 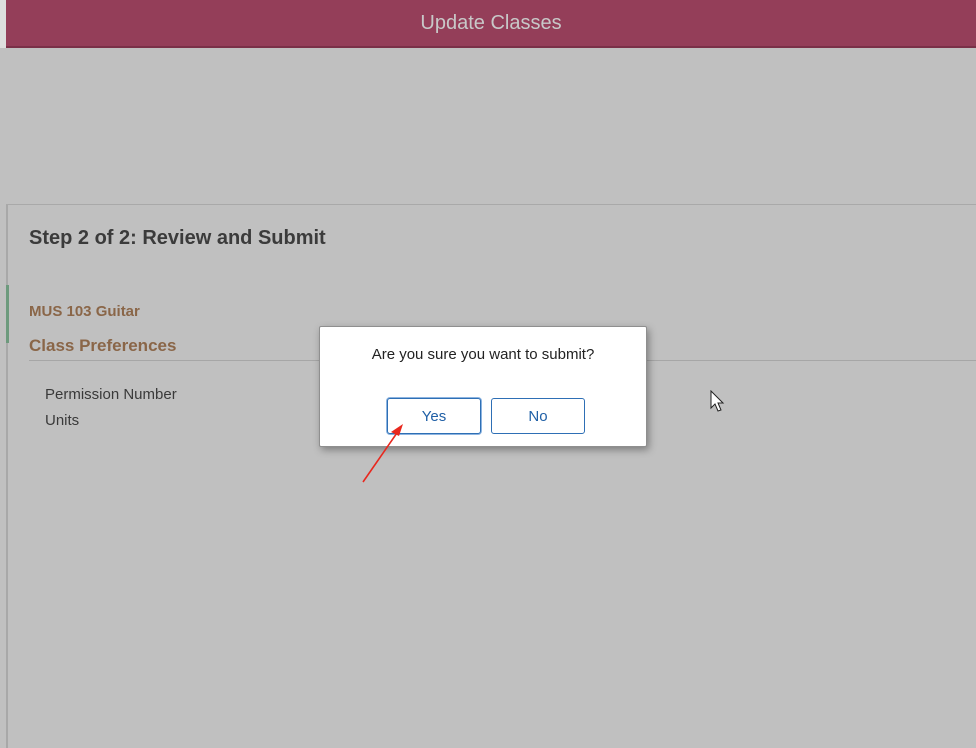 What do you see at coordinates (538, 416) in the screenshot?
I see `no-button: No` at bounding box center [538, 416].